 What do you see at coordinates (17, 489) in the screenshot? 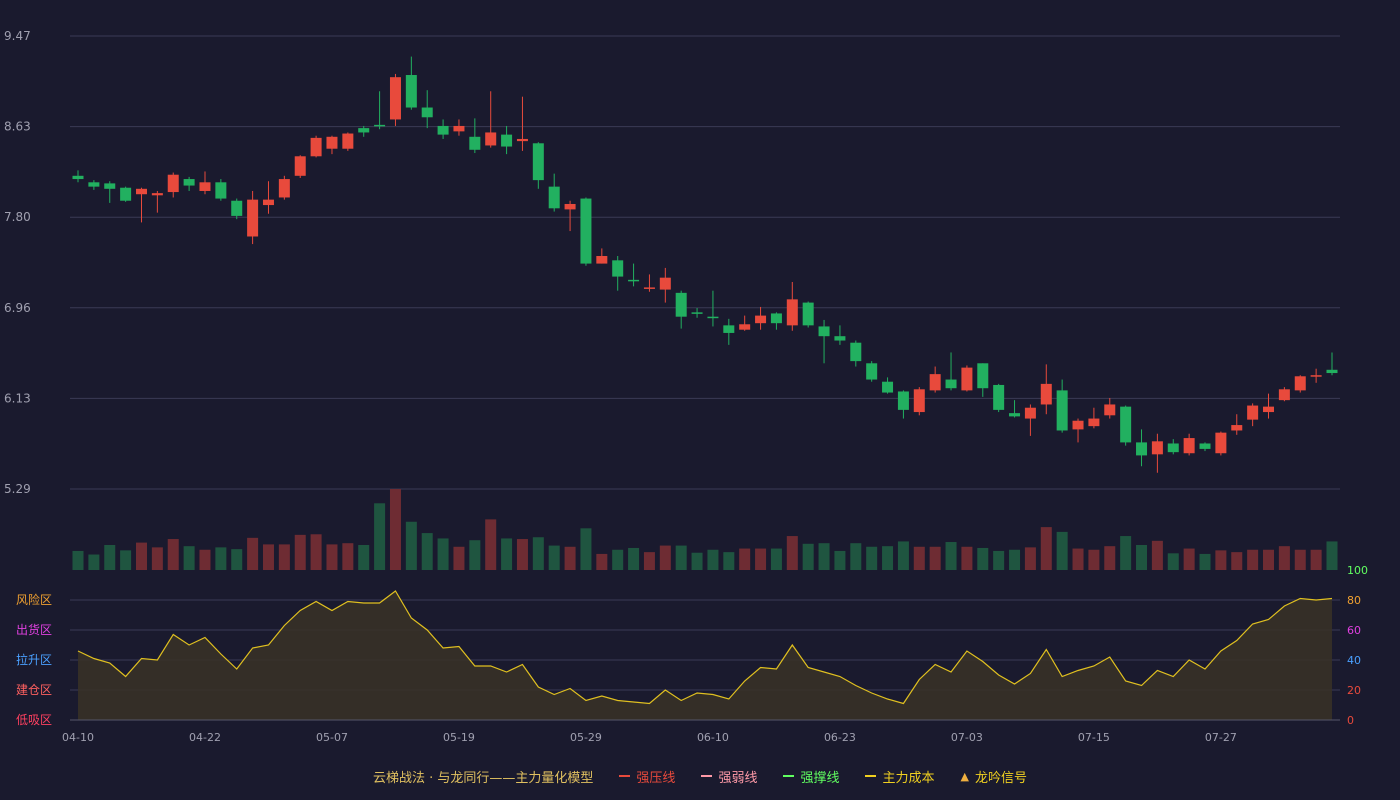
I see `price-tick-label: 5.29` at bounding box center [17, 489].